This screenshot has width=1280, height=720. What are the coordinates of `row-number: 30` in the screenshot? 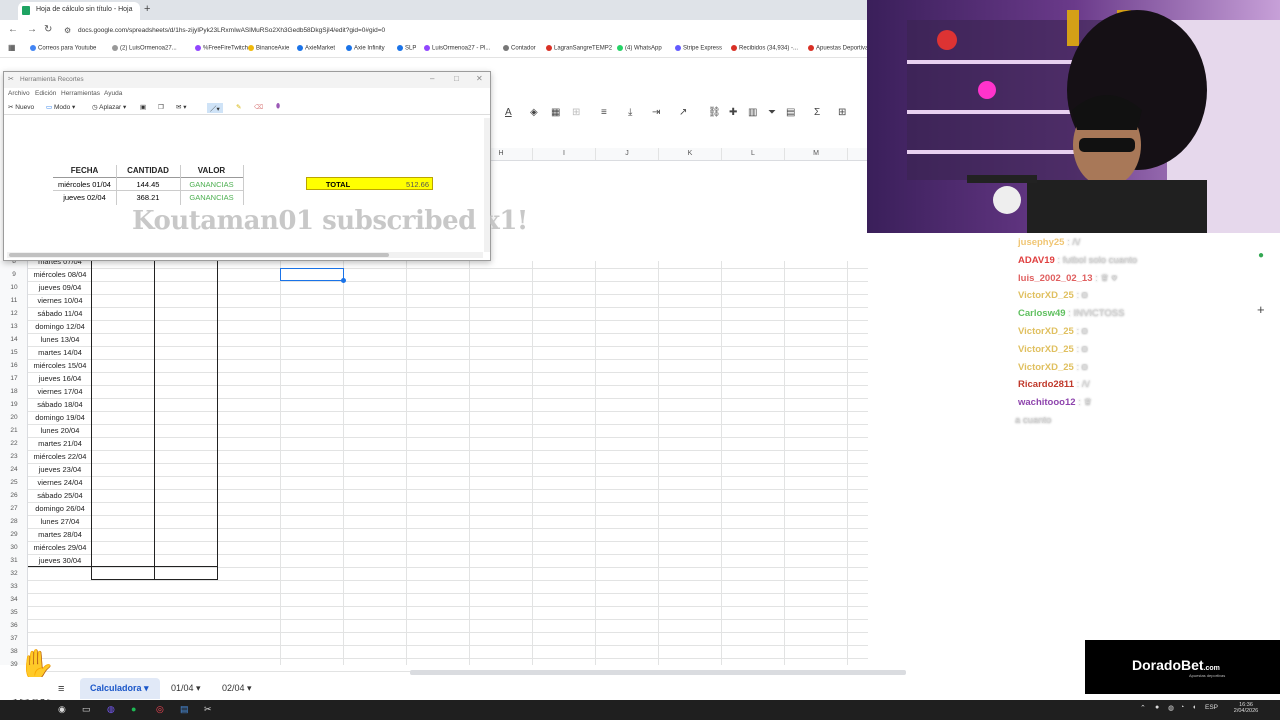 It's located at (14, 547).